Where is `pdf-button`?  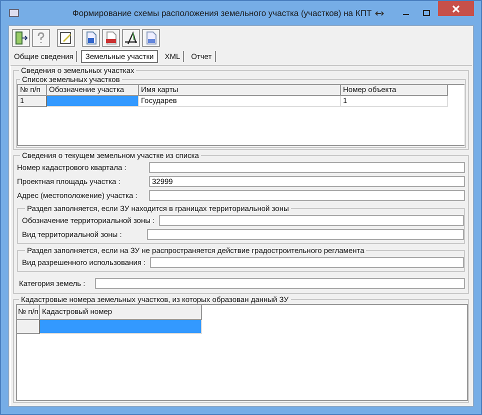
pdf-button is located at coordinates (111, 38).